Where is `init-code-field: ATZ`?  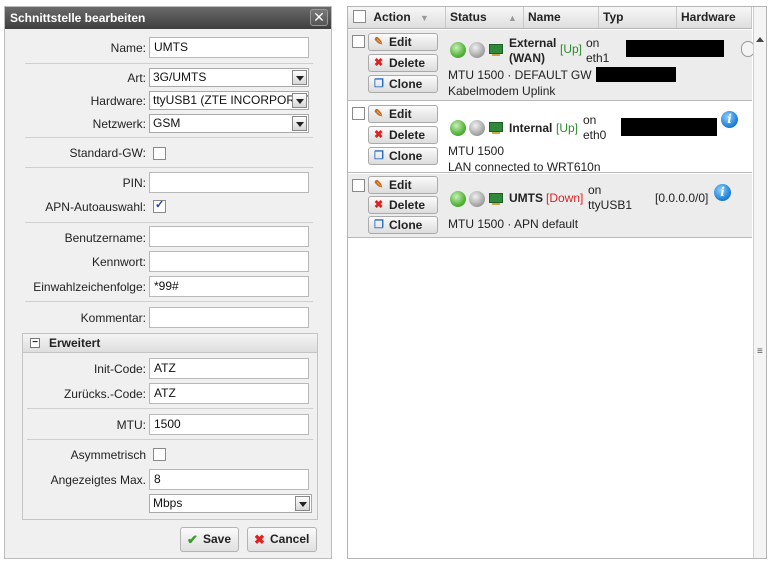 init-code-field: ATZ is located at coordinates (229, 368).